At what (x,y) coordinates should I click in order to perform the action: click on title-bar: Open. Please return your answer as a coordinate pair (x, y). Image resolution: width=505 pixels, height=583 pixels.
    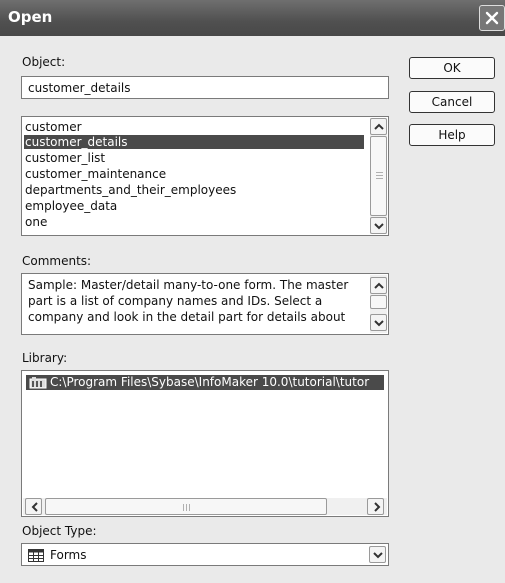
    Looking at the image, I should click on (252, 18).